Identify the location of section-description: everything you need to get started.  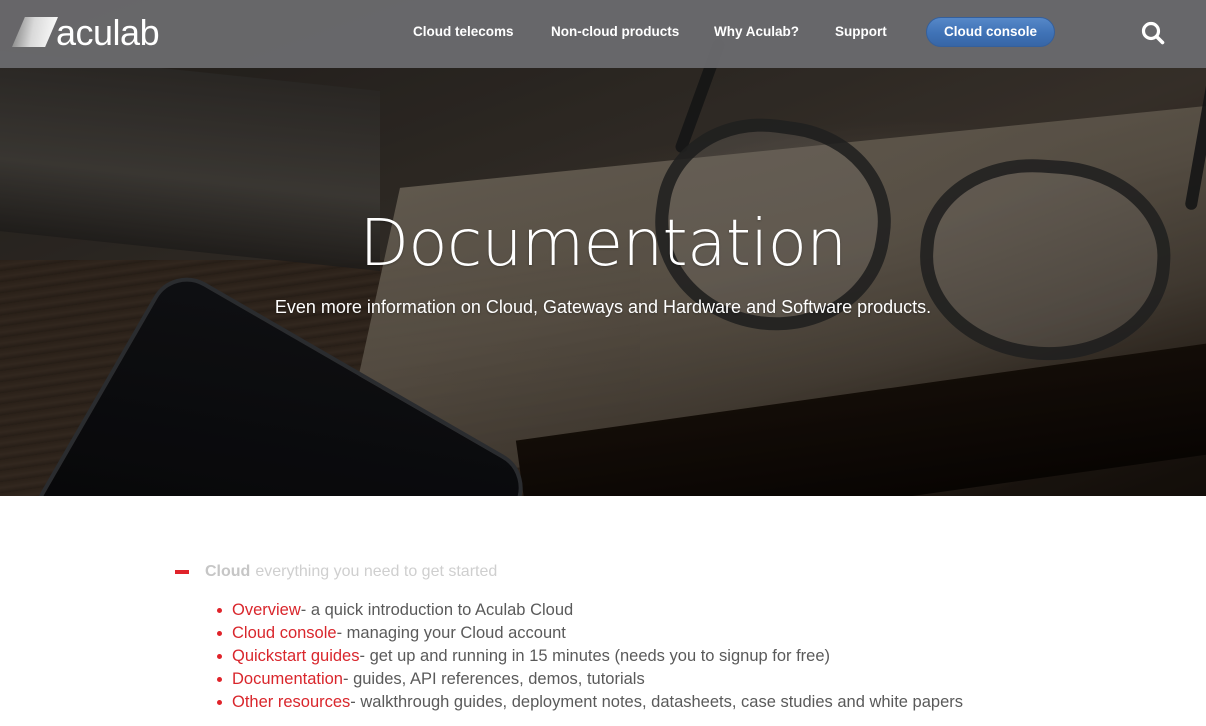
(376, 571).